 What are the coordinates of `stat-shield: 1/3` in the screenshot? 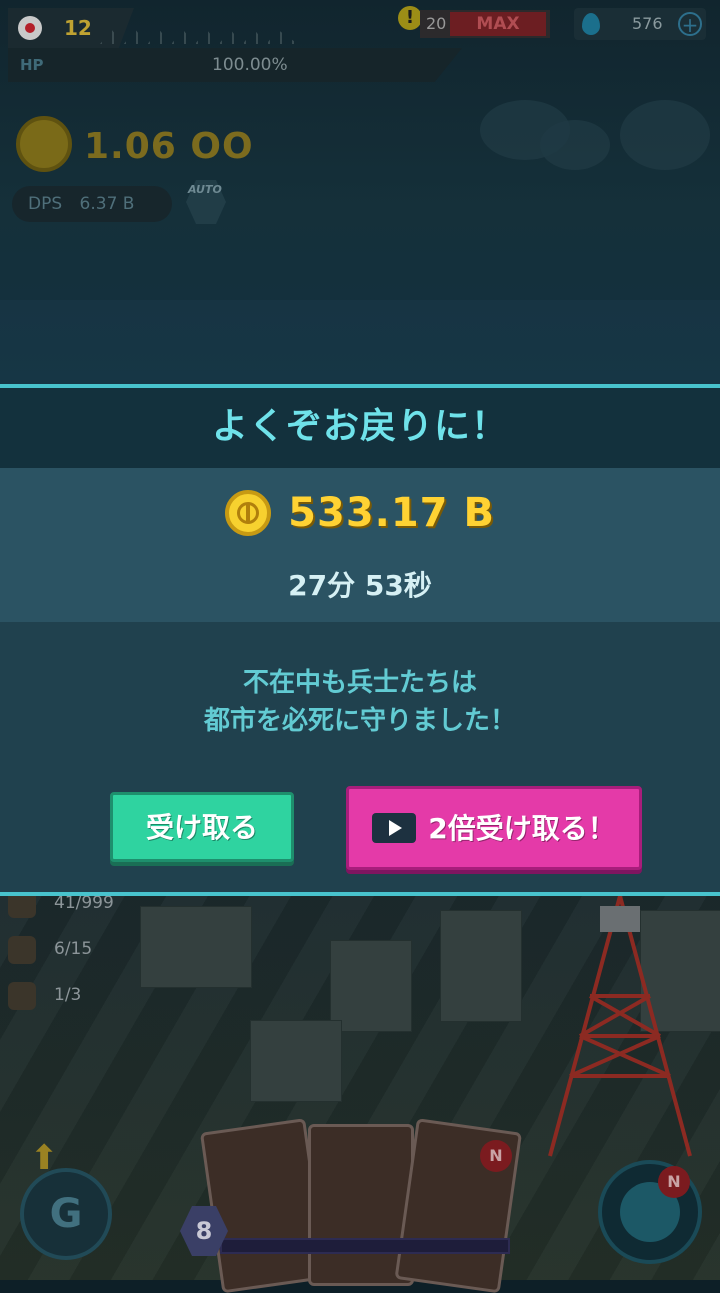 It's located at (68, 996).